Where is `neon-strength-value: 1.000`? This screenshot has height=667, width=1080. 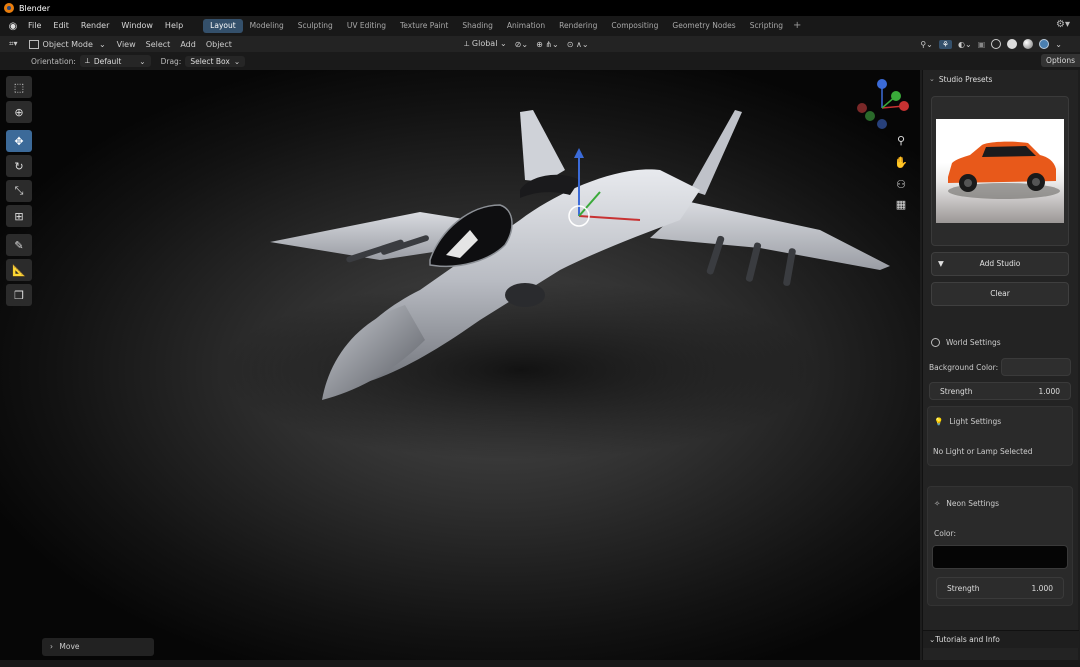 neon-strength-value: 1.000 is located at coordinates (1042, 588).